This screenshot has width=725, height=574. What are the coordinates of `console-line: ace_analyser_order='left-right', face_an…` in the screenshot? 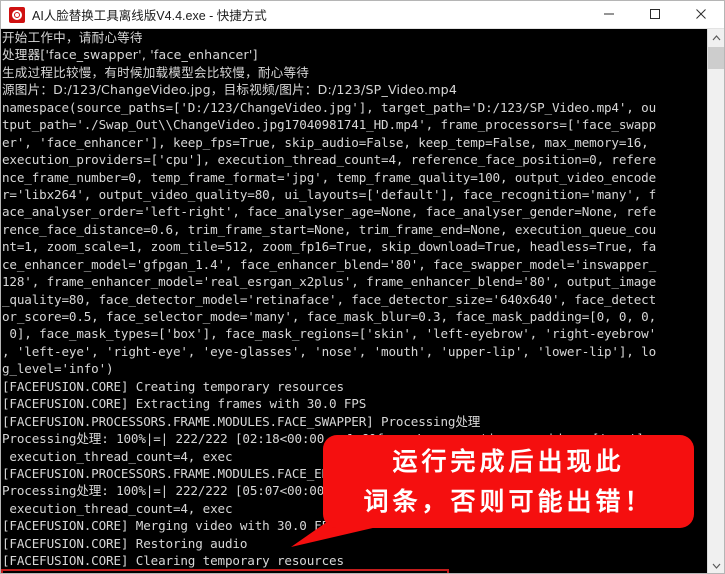 It's located at (329, 212).